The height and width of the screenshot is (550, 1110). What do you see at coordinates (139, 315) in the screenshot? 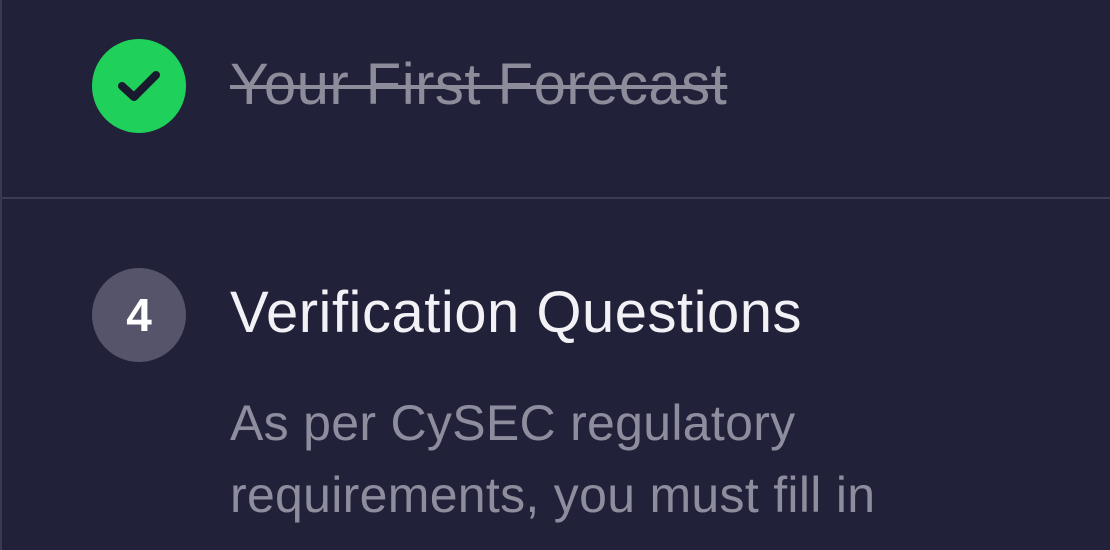
I see `step-number-badge: 4` at bounding box center [139, 315].